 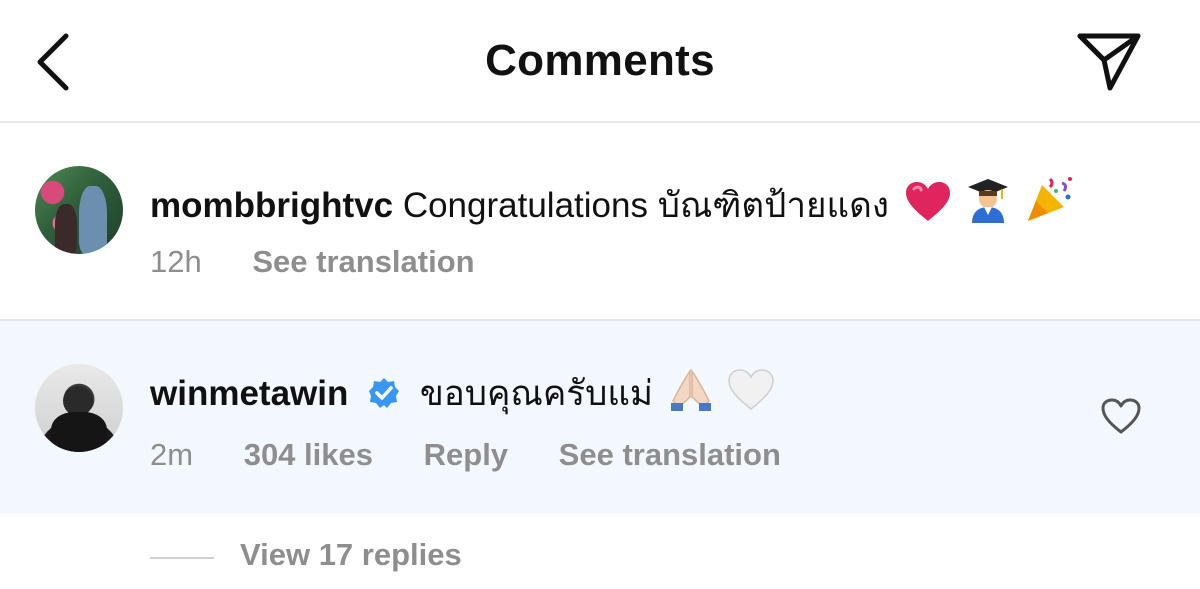 I want to click on comment-username: mombbrightvc, so click(x=271, y=205).